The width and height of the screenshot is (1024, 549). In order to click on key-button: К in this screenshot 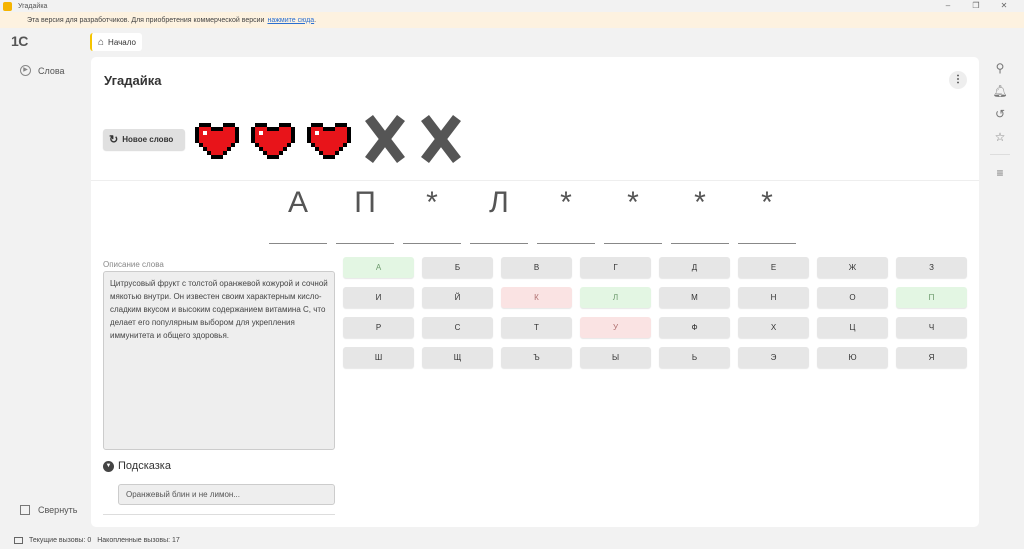, I will do `click(536, 297)`.